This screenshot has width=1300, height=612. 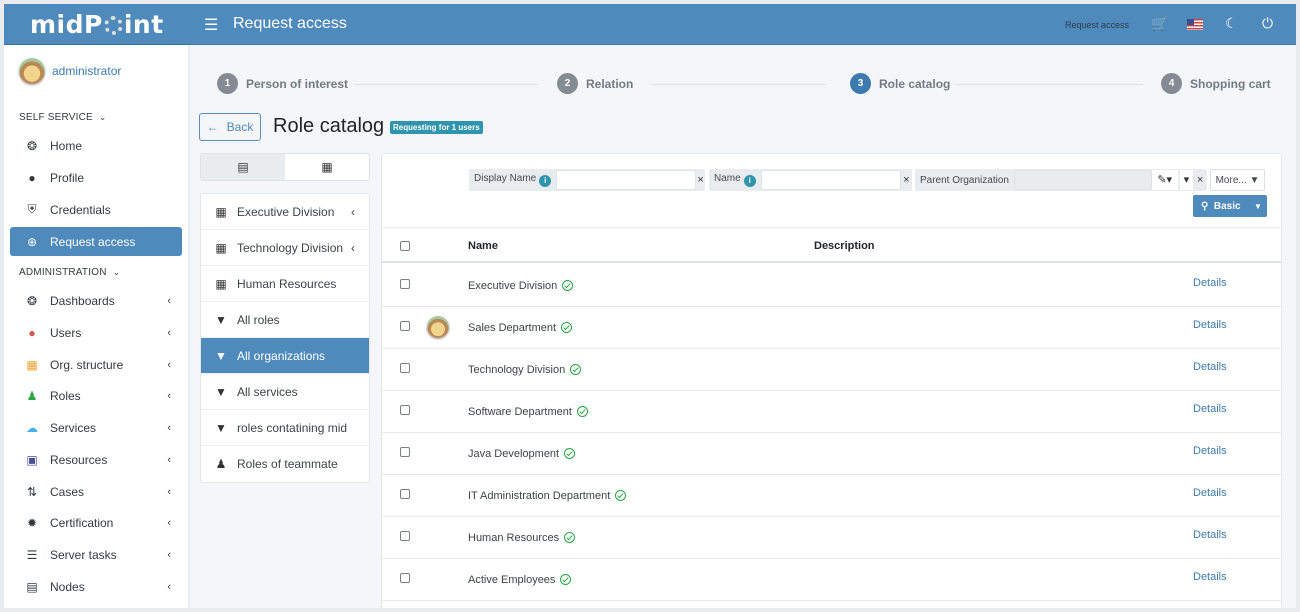 What do you see at coordinates (96, 364) in the screenshot?
I see `sidebar-item-org-structure: ▦ Org. structure ‹` at bounding box center [96, 364].